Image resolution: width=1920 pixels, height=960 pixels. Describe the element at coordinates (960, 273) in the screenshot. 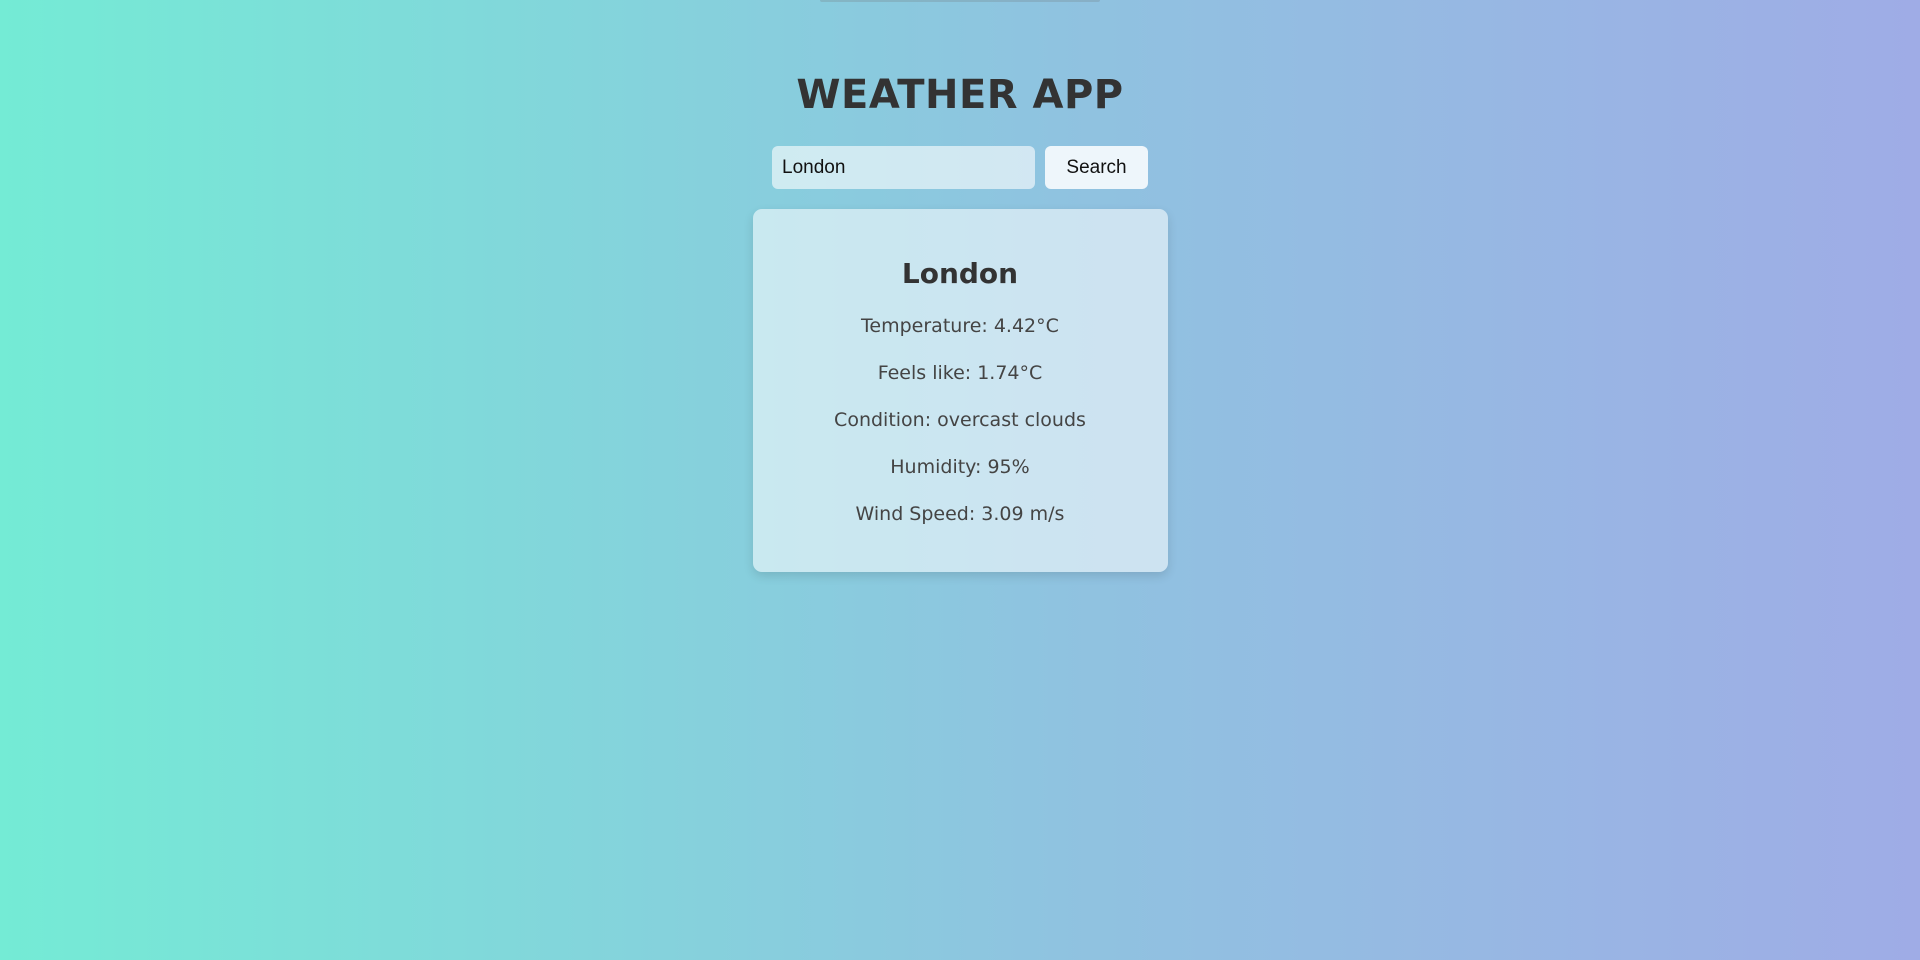

I see `city-name: London` at that location.